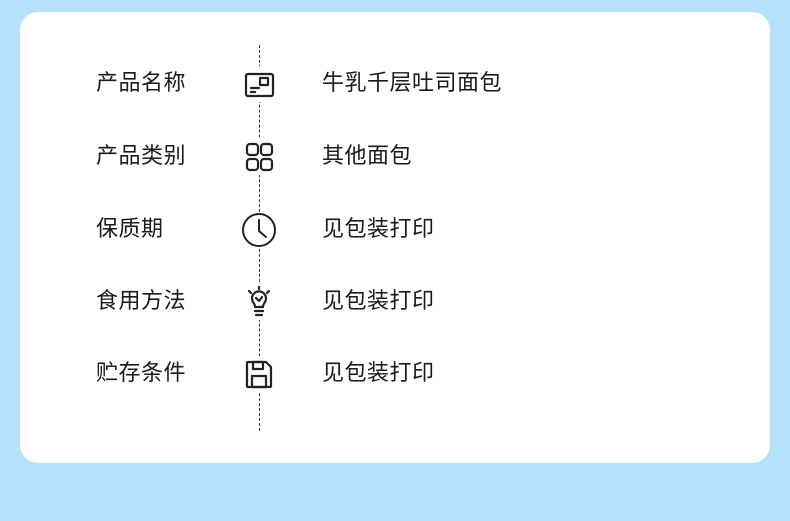  Describe the element at coordinates (141, 83) in the screenshot. I see `row-label: 产品名称` at that location.